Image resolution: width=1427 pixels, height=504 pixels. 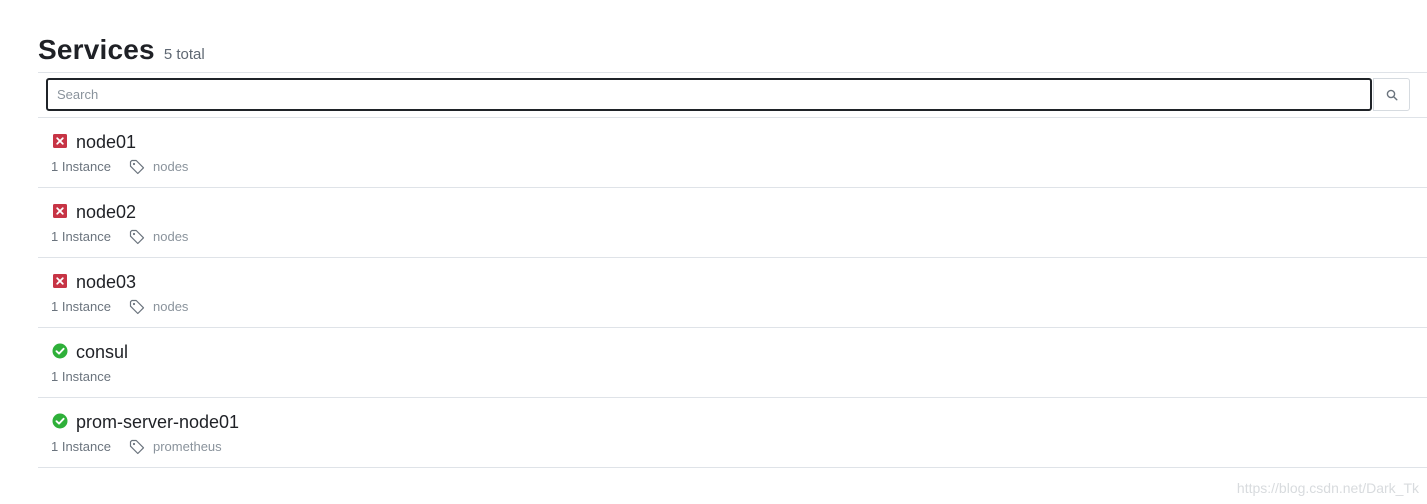 I want to click on search-icon, so click(x=1392, y=95).